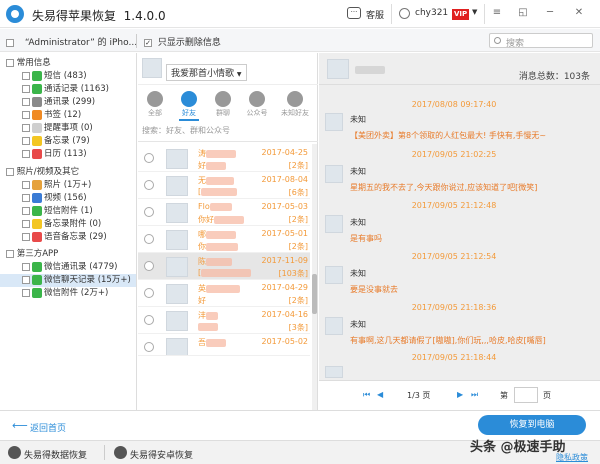  What do you see at coordinates (224, 212) in the screenshot?
I see `list-item: Flo 你好 2017-05-03 [2条]` at bounding box center [224, 212].